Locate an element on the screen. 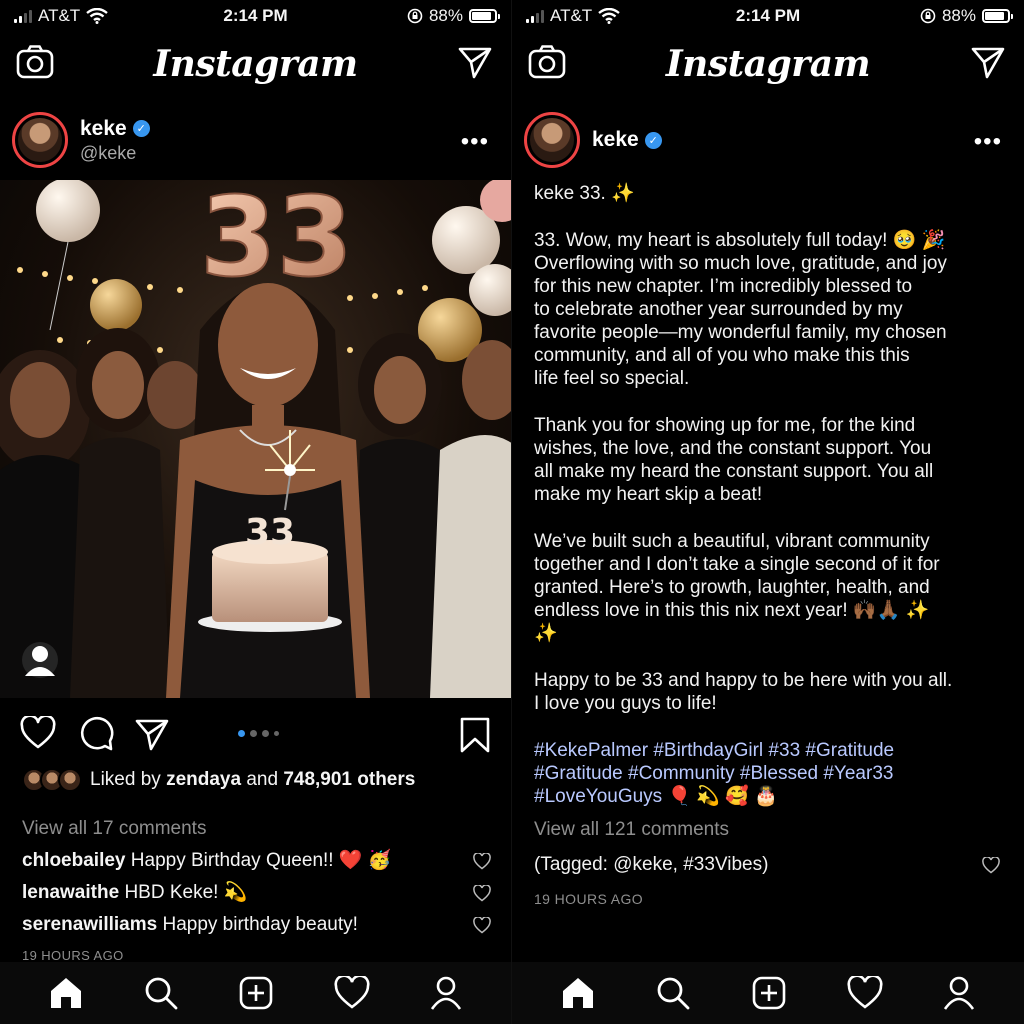 Image resolution: width=1024 pixels, height=1024 pixels. post-header: keke ✓ @keke ••• is located at coordinates (255, 140).